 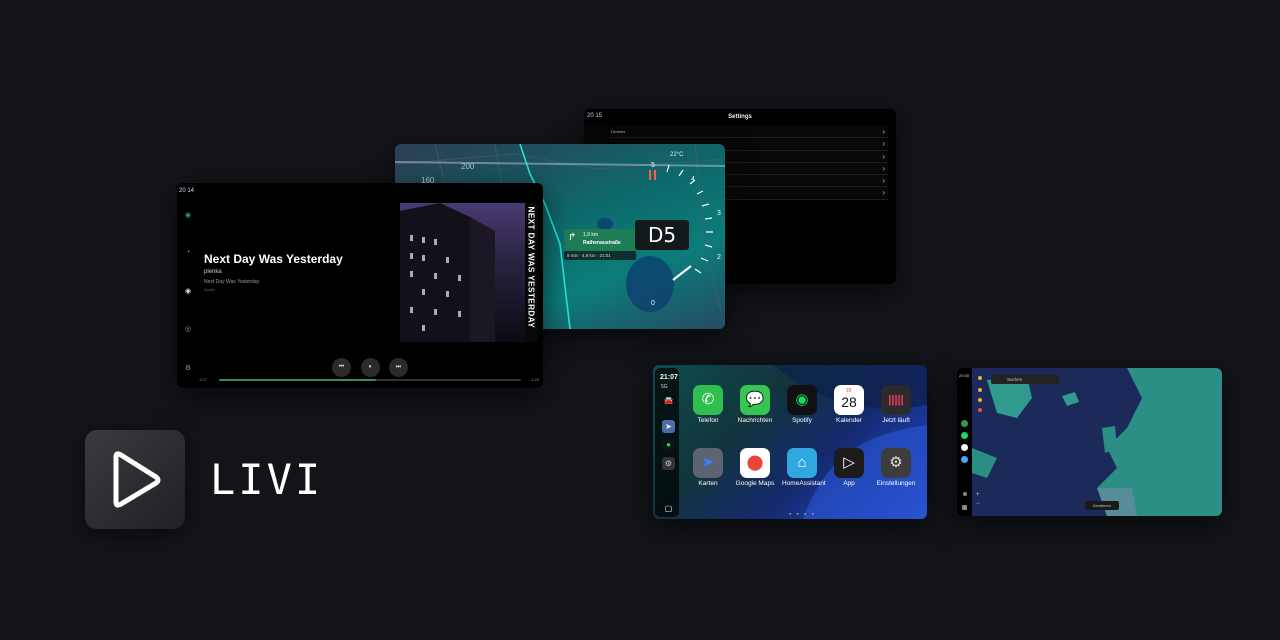 What do you see at coordinates (203, 379) in the screenshot?
I see `playback-position: 1:27` at bounding box center [203, 379].